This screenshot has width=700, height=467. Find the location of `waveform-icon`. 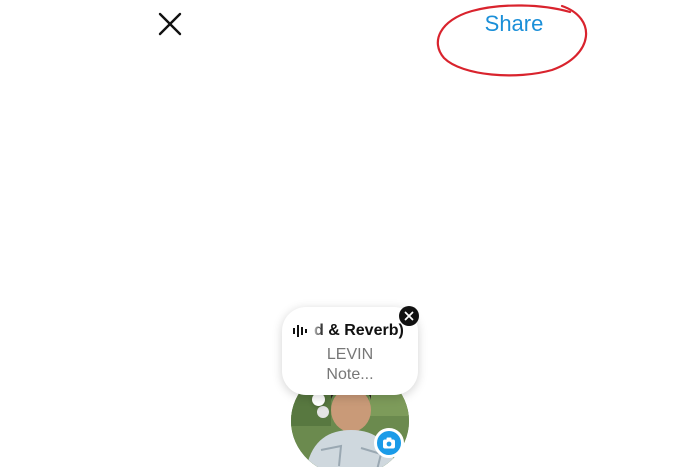

waveform-icon is located at coordinates (300, 331).